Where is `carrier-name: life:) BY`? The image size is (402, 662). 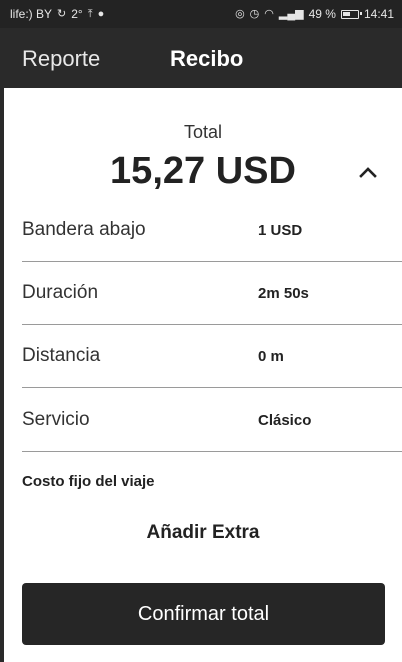 carrier-name: life:) BY is located at coordinates (31, 14).